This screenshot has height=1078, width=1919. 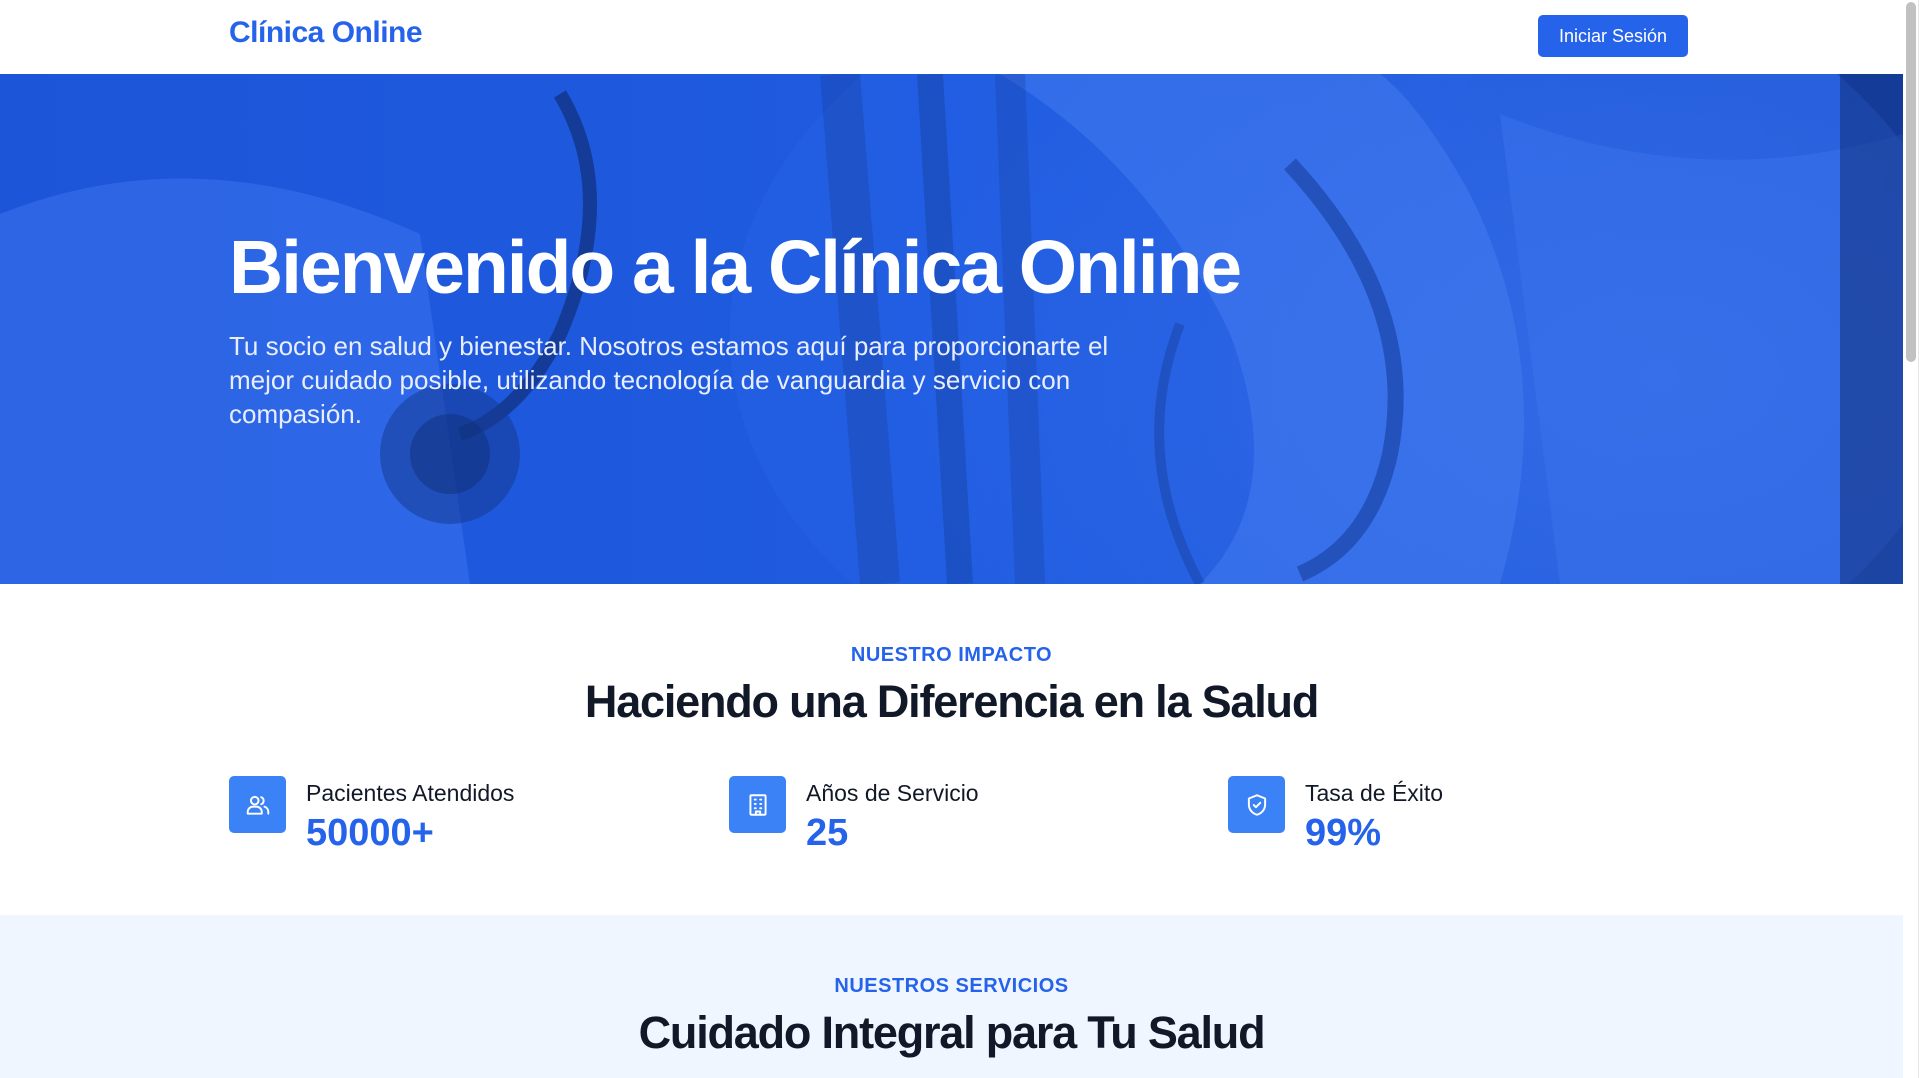 What do you see at coordinates (892, 793) in the screenshot?
I see `stat-label: Años de Servicio` at bounding box center [892, 793].